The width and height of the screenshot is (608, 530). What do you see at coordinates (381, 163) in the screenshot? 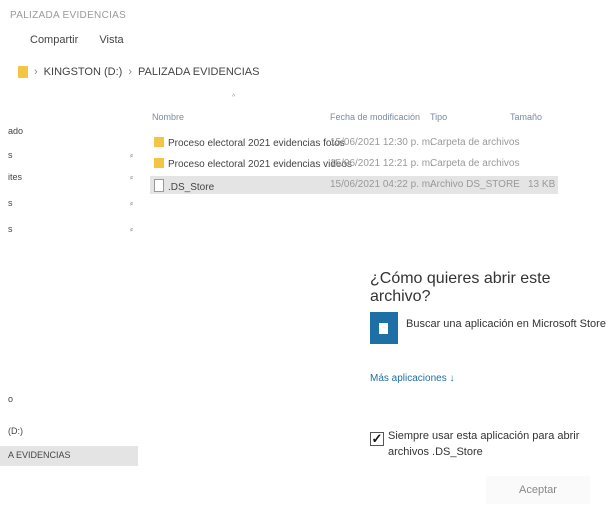
I see `file-date: 15/06/2021 12:21 p. m.` at bounding box center [381, 163].